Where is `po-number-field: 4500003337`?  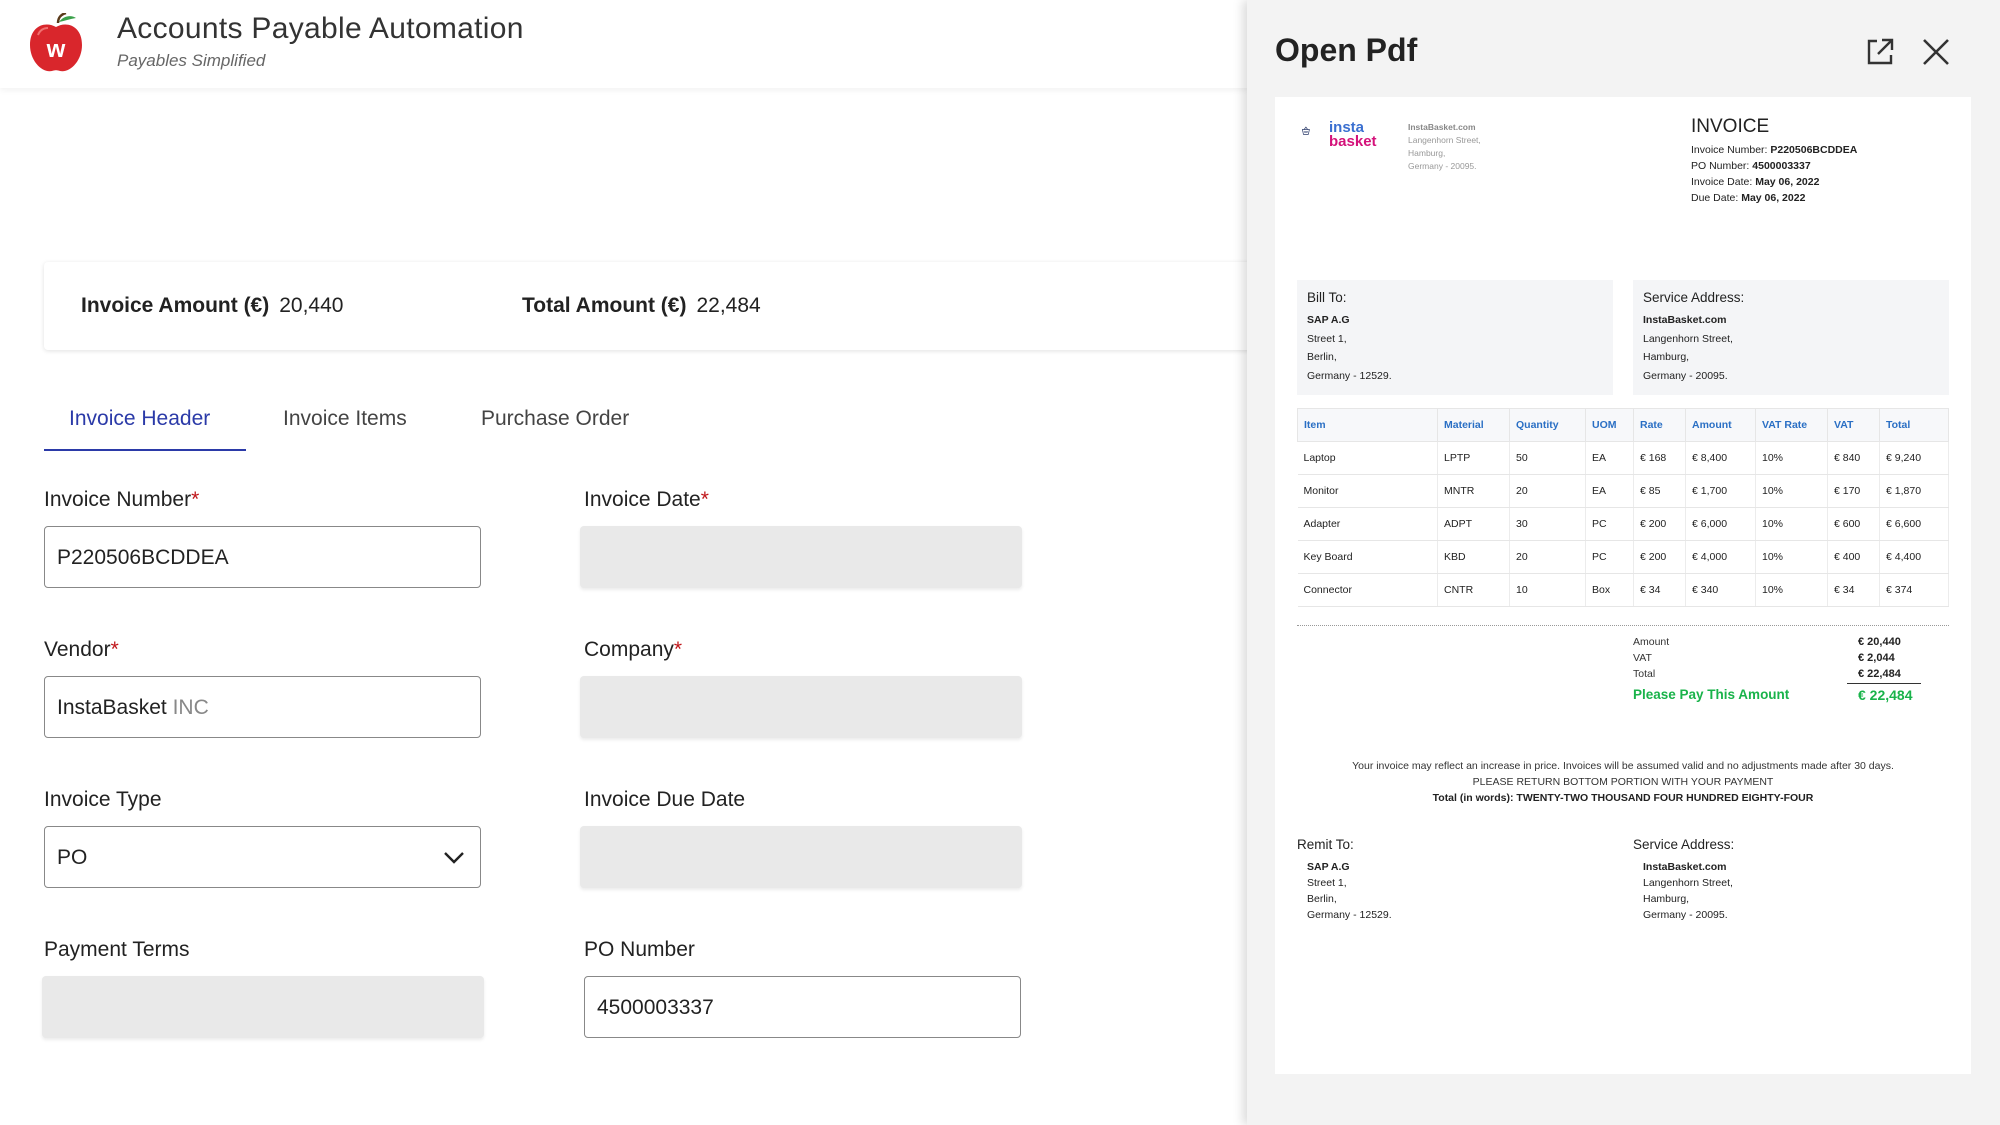
po-number-field: 4500003337 is located at coordinates (802, 1007).